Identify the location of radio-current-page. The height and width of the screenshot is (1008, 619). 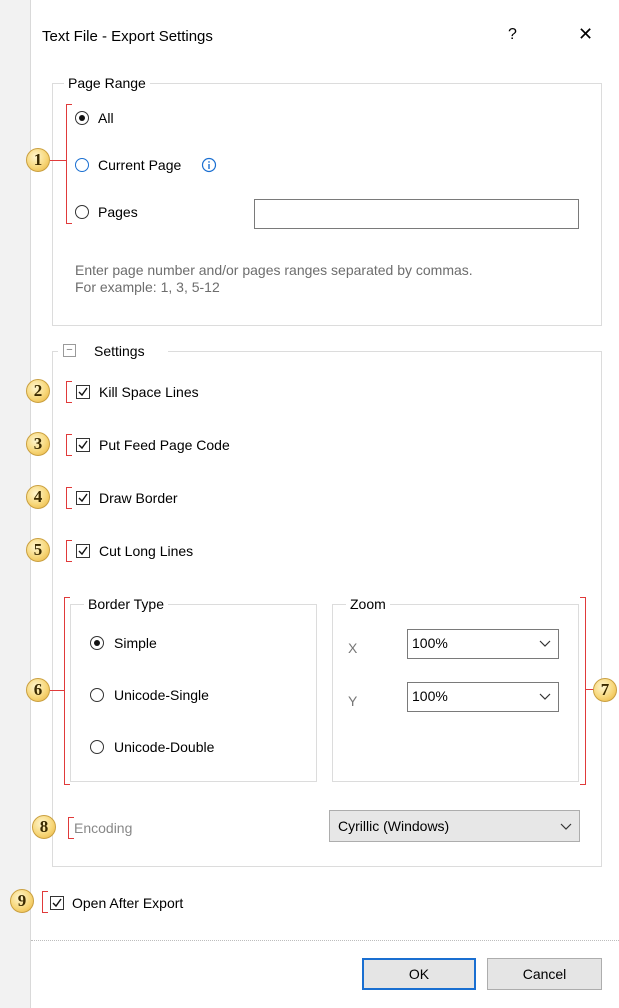
(82, 165).